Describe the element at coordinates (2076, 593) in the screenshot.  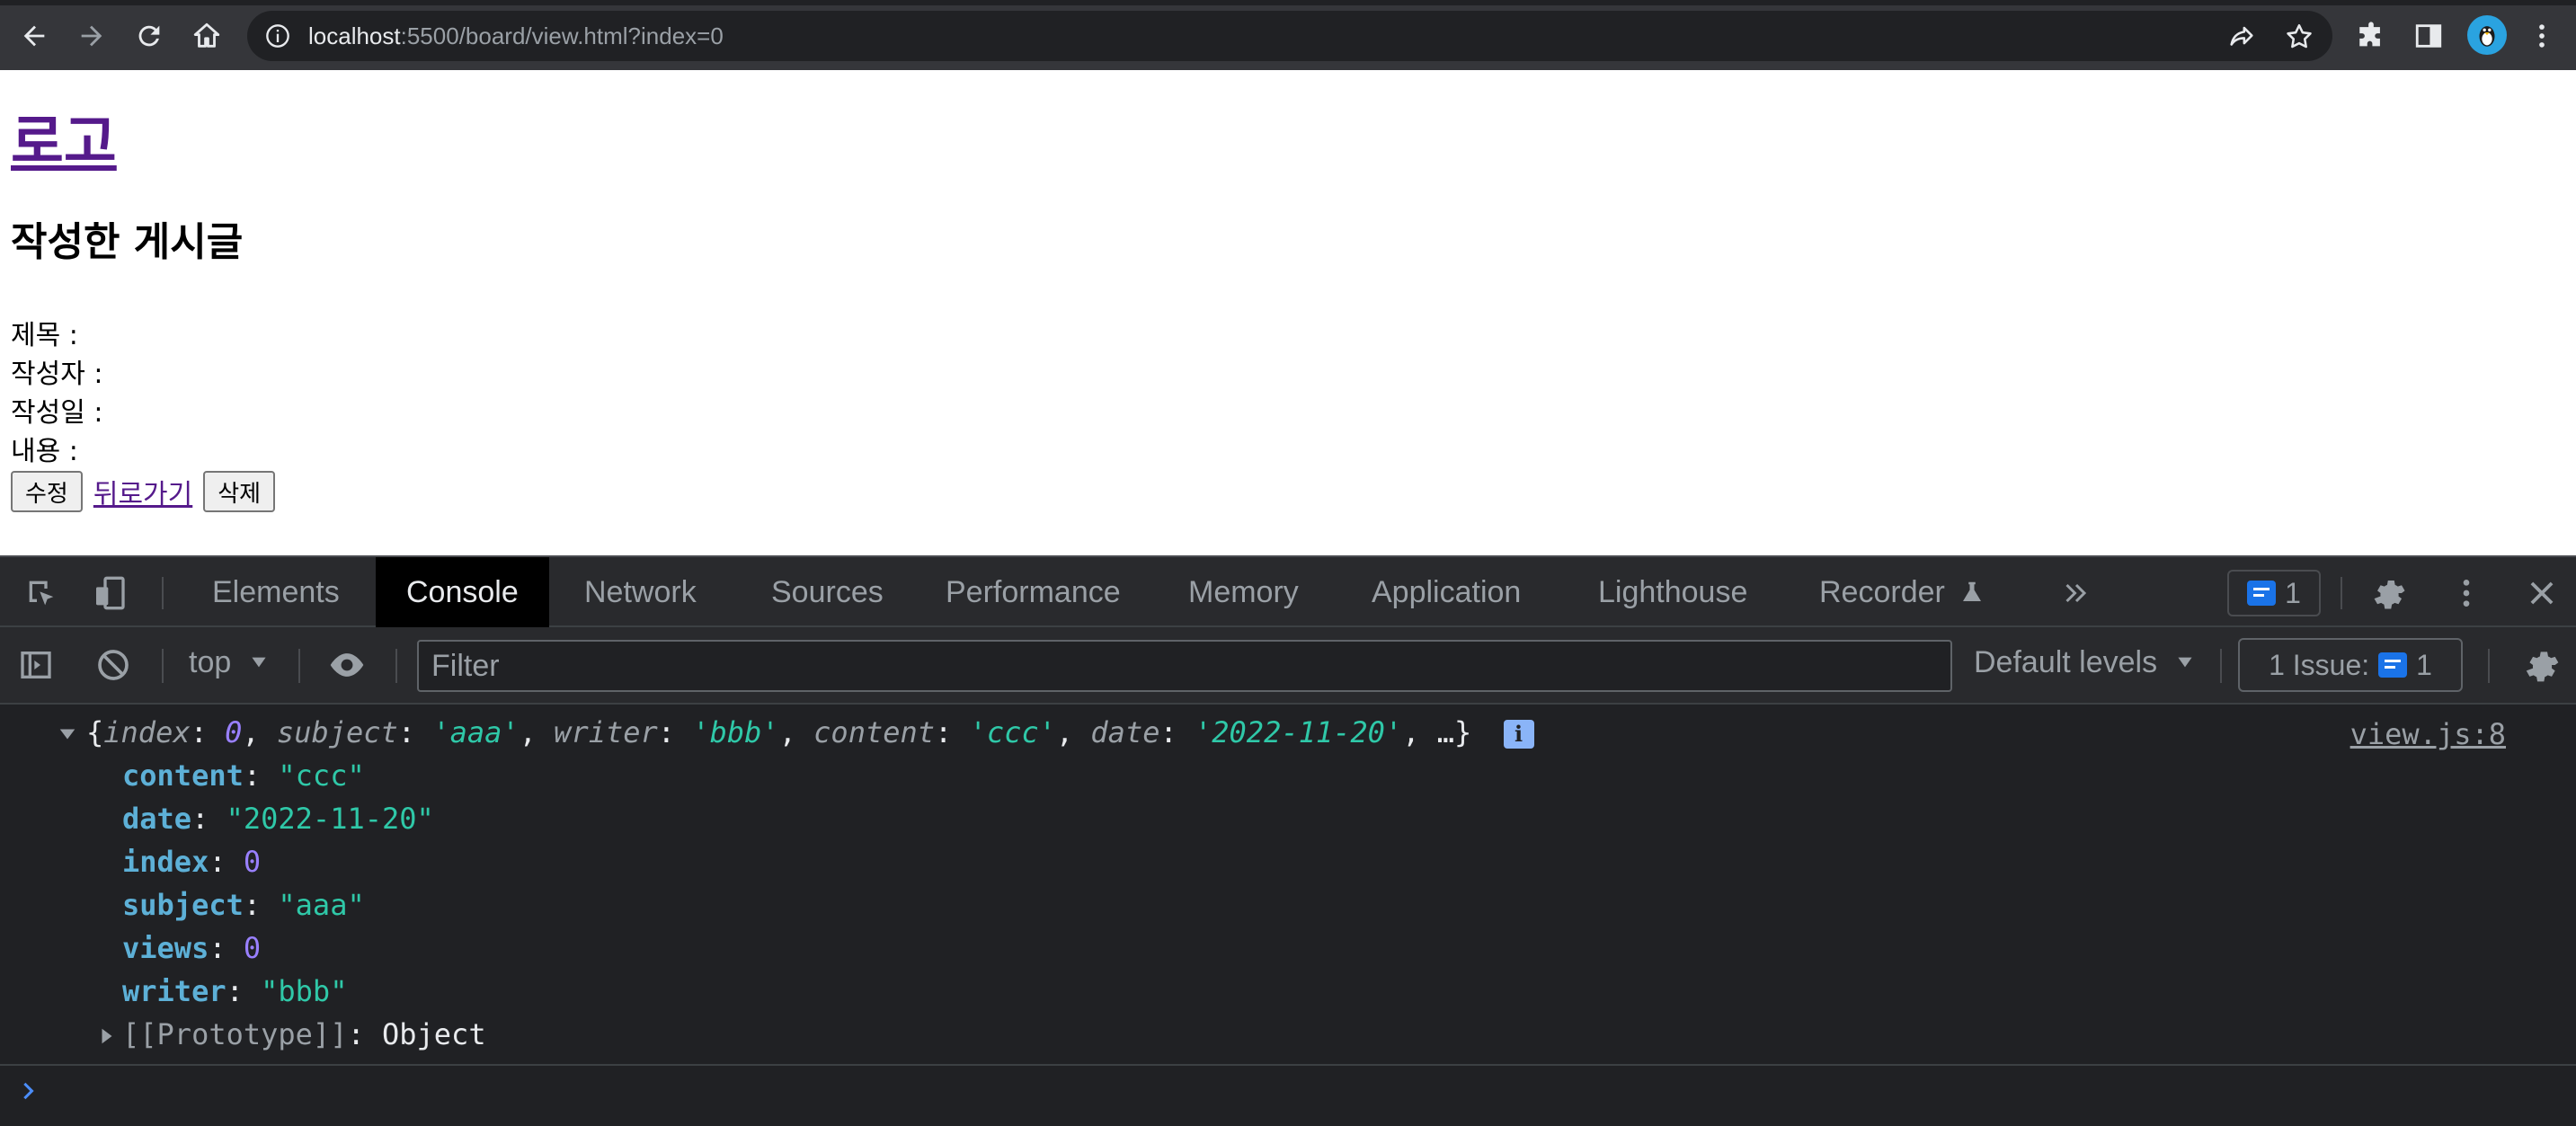
I see `more-tabs-icon` at that location.